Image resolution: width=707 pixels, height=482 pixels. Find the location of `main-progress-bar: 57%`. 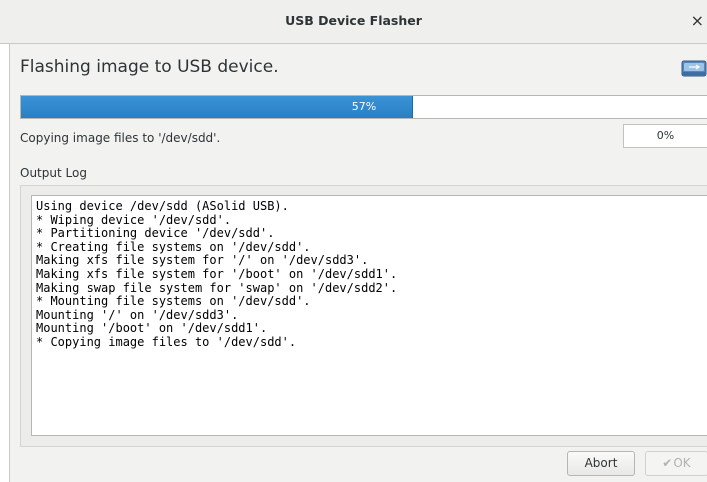

main-progress-bar: 57% is located at coordinates (363, 107).